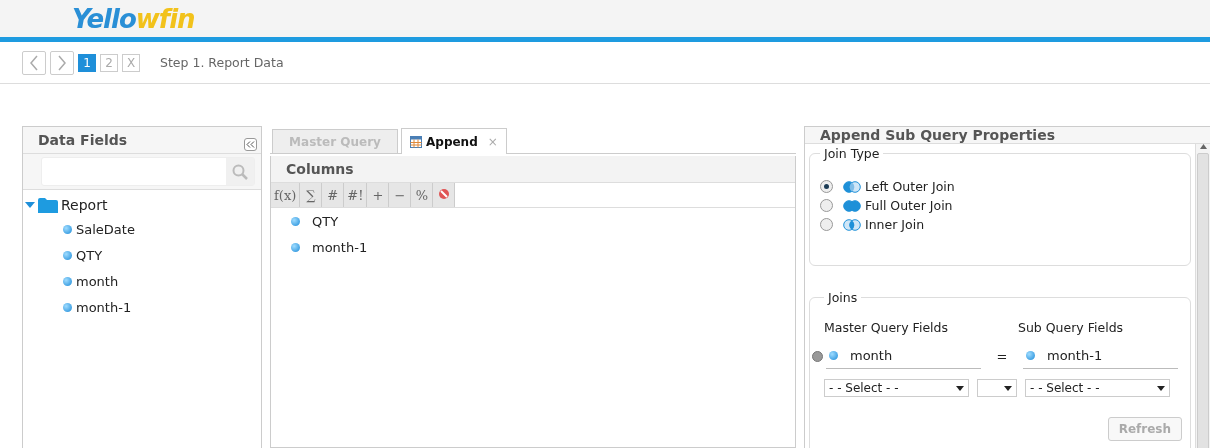 This screenshot has width=1210, height=448. Describe the element at coordinates (325, 221) in the screenshot. I see `column-label: QTY` at that location.